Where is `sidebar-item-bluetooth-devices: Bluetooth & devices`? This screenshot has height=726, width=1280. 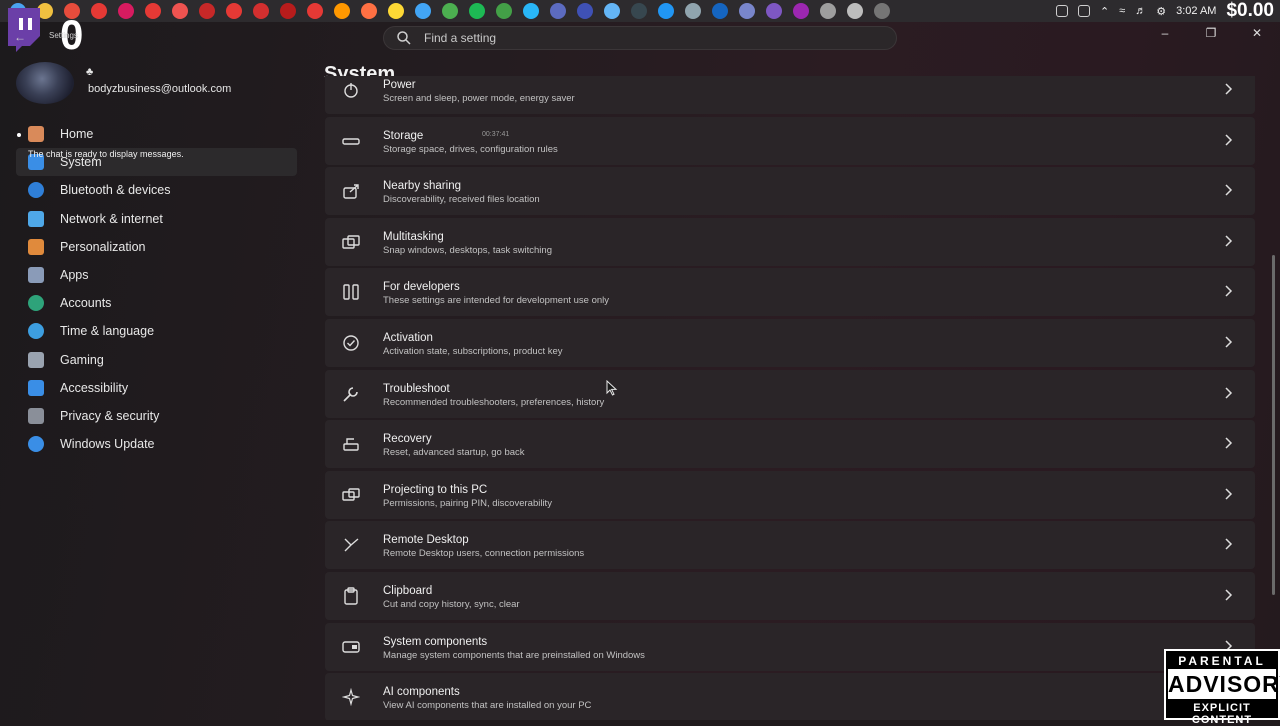
sidebar-item-bluetooth-devices: Bluetooth & devices is located at coordinates (156, 190).